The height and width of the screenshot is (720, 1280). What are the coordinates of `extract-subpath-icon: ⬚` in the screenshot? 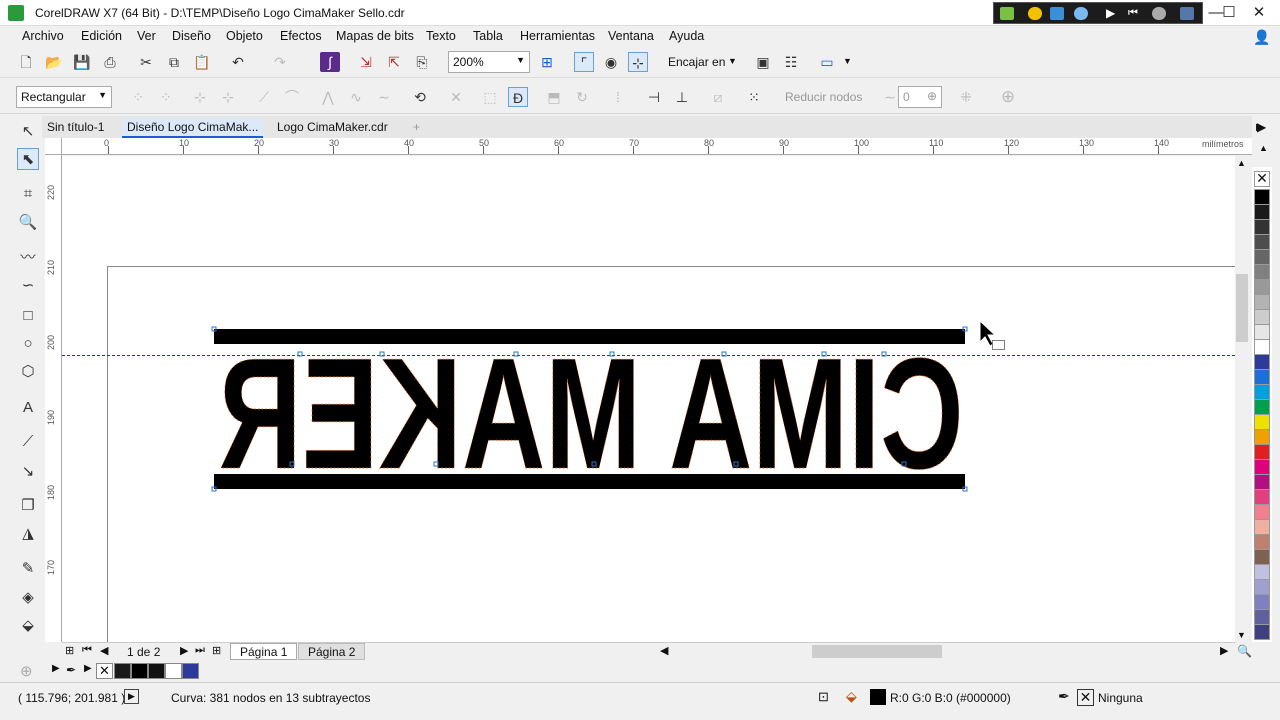 It's located at (490, 97).